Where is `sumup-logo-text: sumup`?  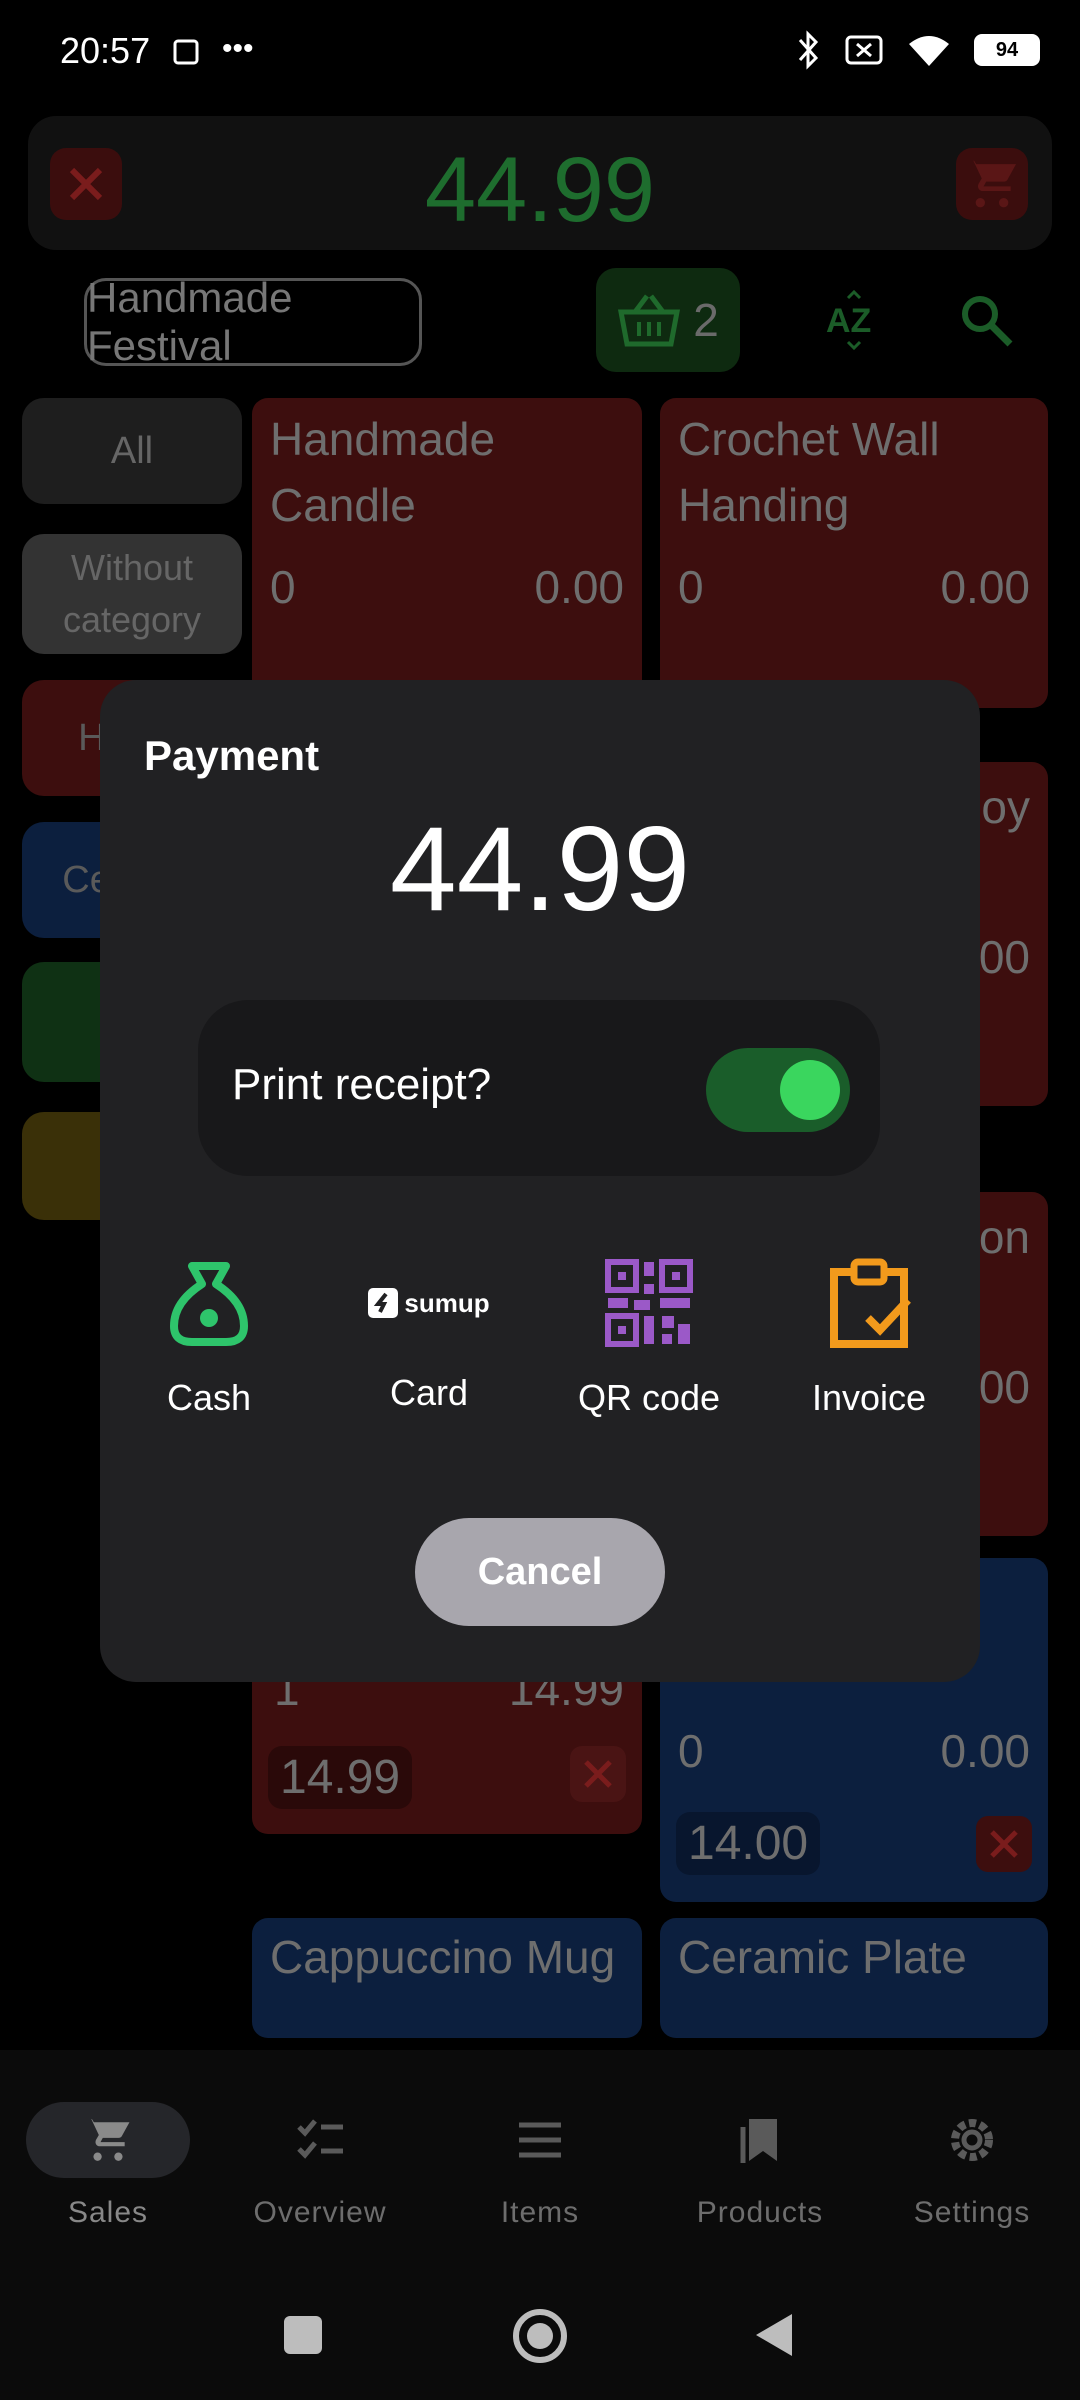 sumup-logo-text: sumup is located at coordinates (447, 1302).